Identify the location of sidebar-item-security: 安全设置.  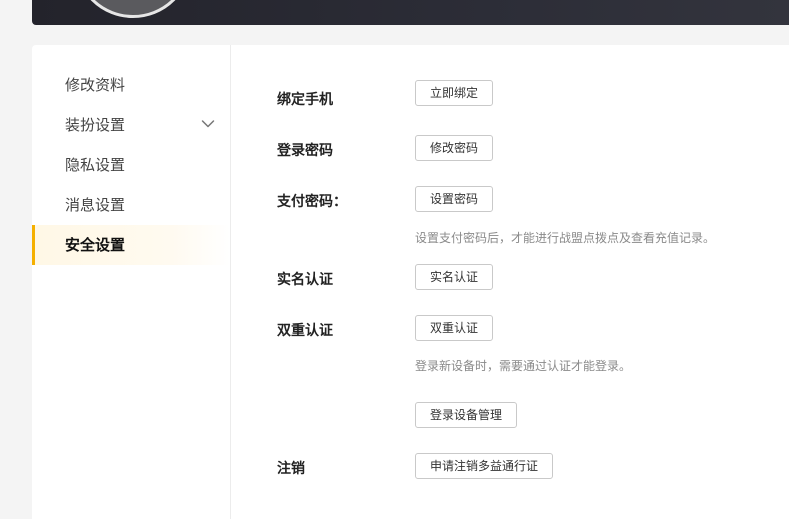
(131, 245).